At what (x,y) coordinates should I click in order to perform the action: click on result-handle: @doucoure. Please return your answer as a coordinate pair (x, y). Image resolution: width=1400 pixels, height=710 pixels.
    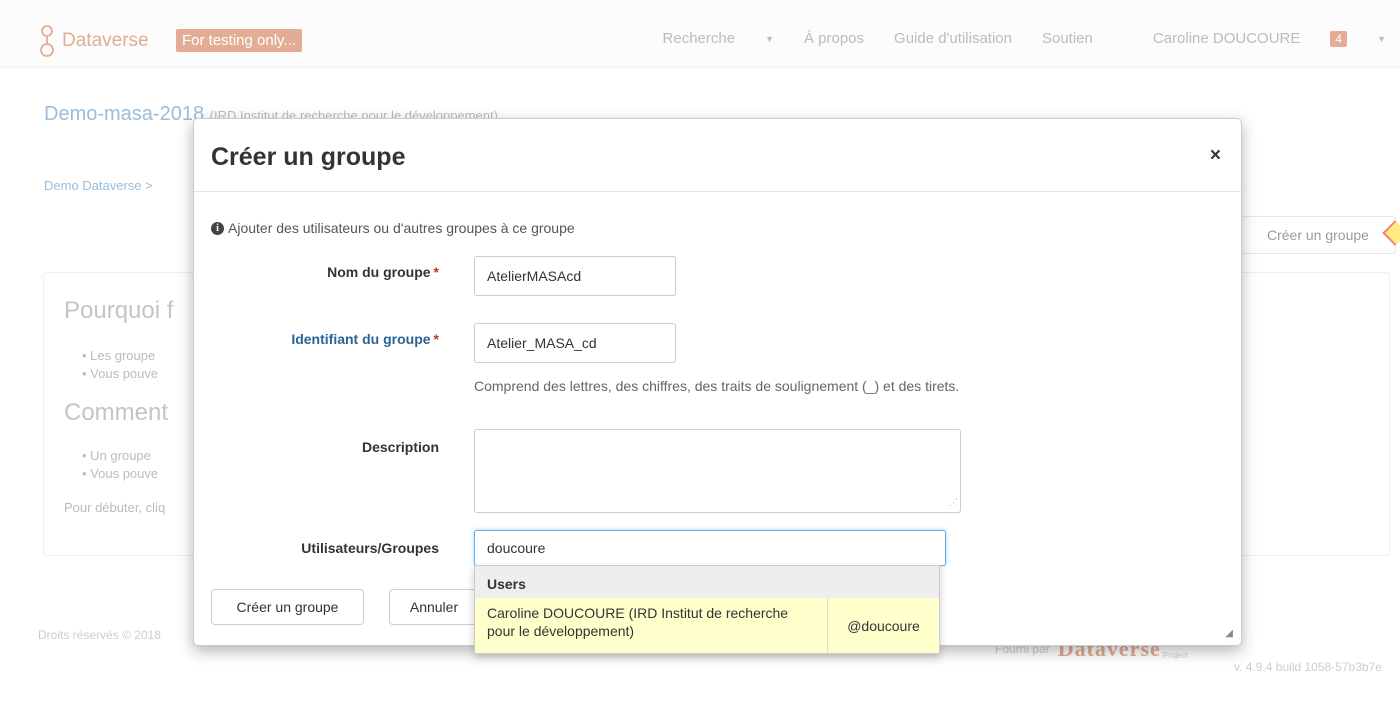
    Looking at the image, I should click on (883, 625).